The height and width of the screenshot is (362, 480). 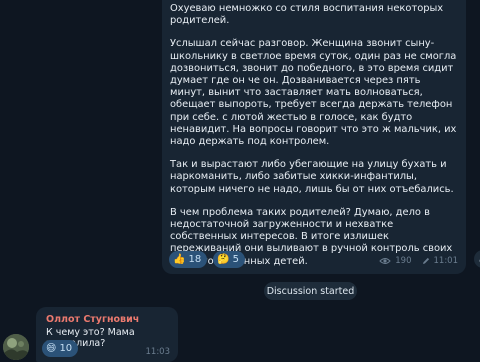 I want to click on discussion-started-service-message: Discussion started, so click(x=310, y=291).